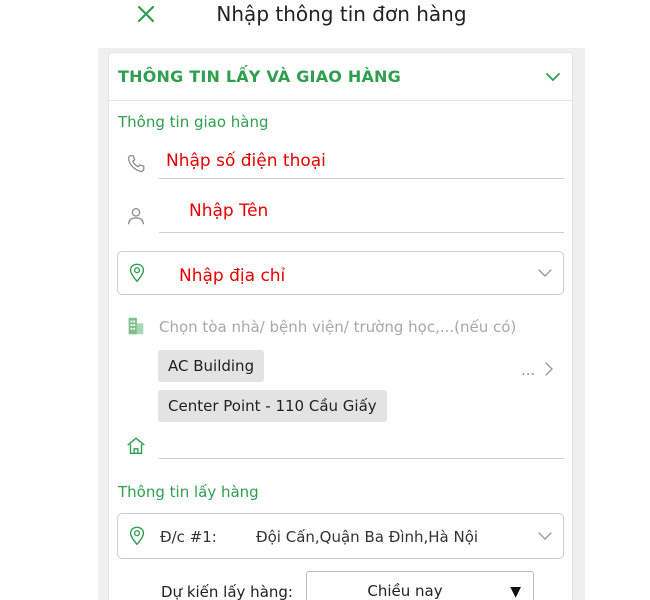 The height and width of the screenshot is (600, 650). I want to click on user-icon, so click(136, 216).